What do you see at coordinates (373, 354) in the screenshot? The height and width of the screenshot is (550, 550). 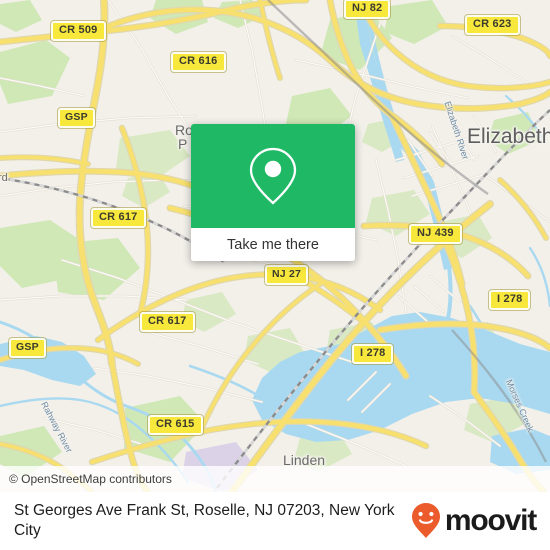 I see `road-shield-i278-south: I 278` at bounding box center [373, 354].